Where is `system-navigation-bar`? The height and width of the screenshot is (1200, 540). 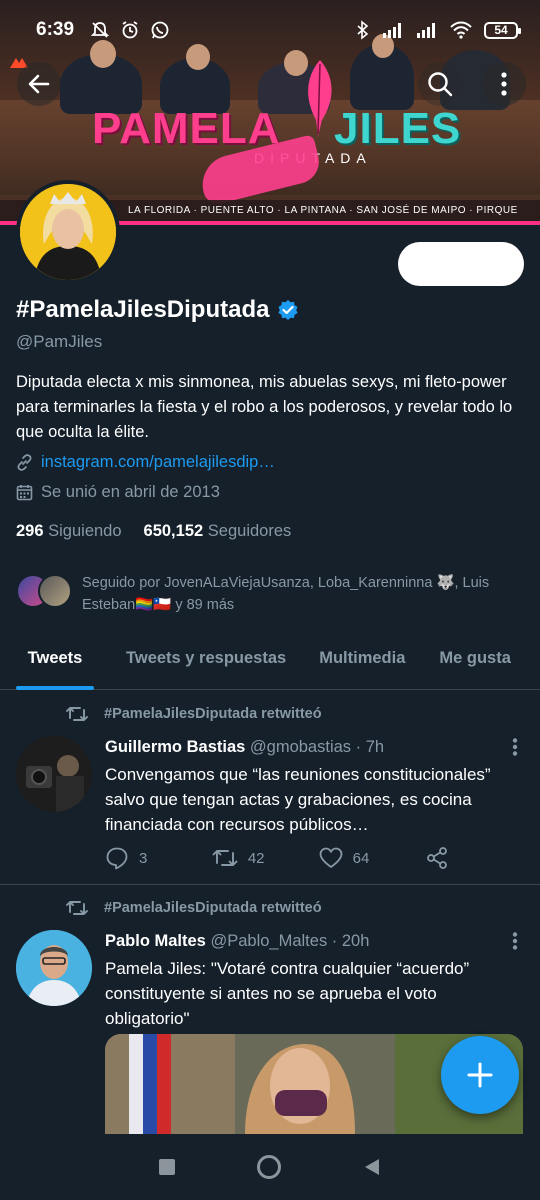 system-navigation-bar is located at coordinates (270, 1167).